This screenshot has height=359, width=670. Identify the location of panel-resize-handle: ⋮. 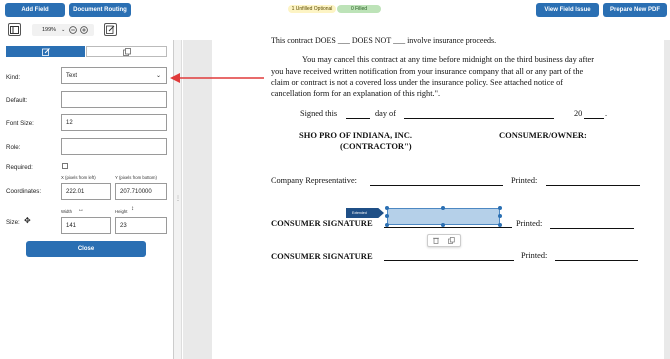
(178, 199).